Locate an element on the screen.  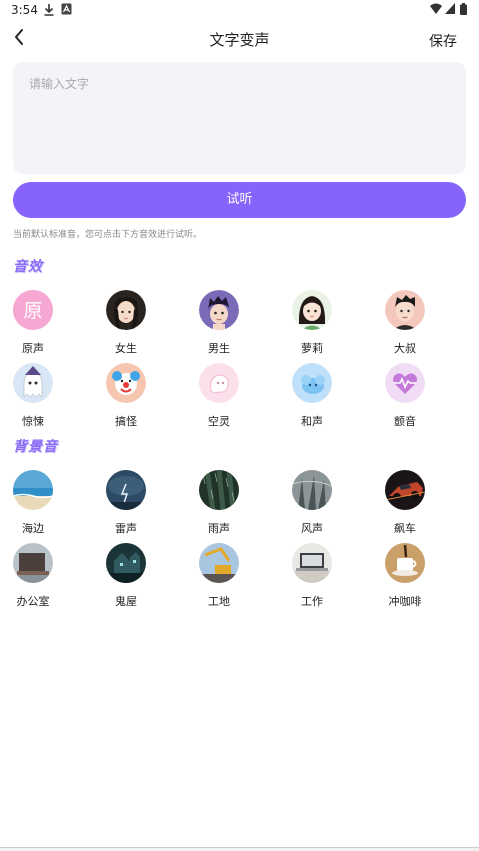
effect-label: 搞怪 is located at coordinates (126, 421).